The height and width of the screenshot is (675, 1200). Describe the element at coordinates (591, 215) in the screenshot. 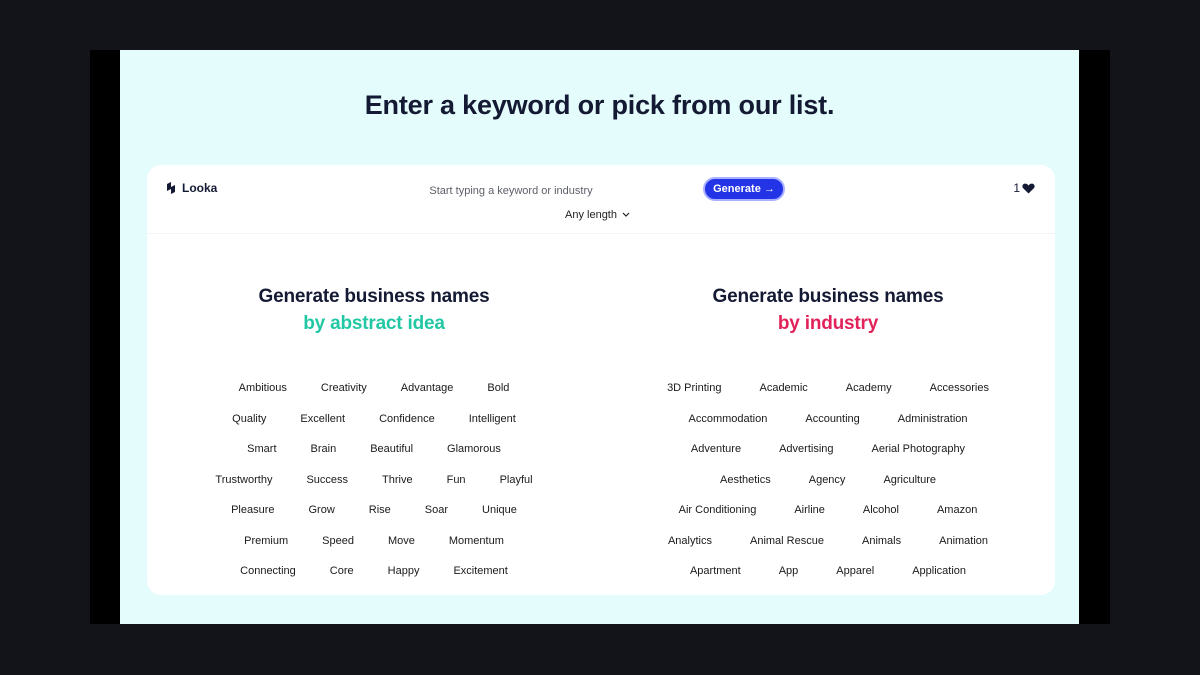

I see `length-dropdown-label: Any length` at that location.